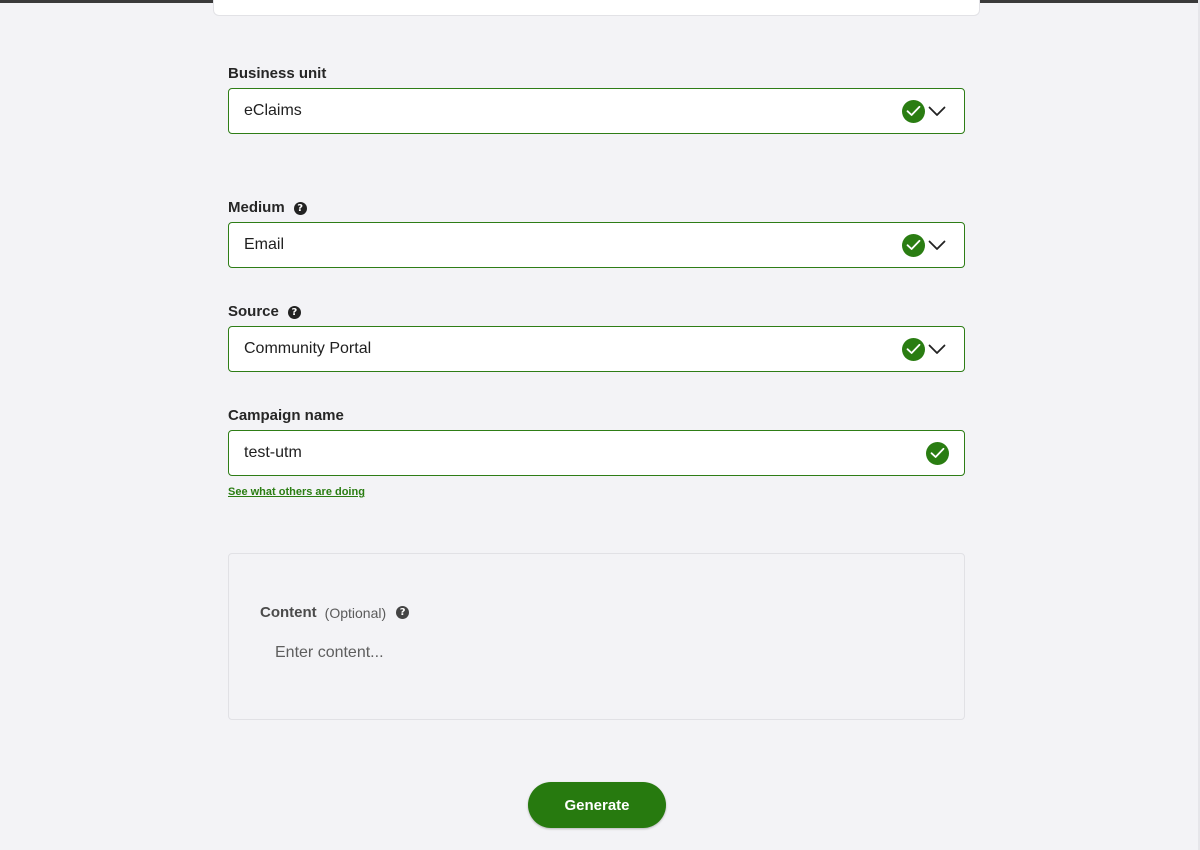 This screenshot has height=850, width=1200. I want to click on optional-hint: (Optional), so click(355, 612).